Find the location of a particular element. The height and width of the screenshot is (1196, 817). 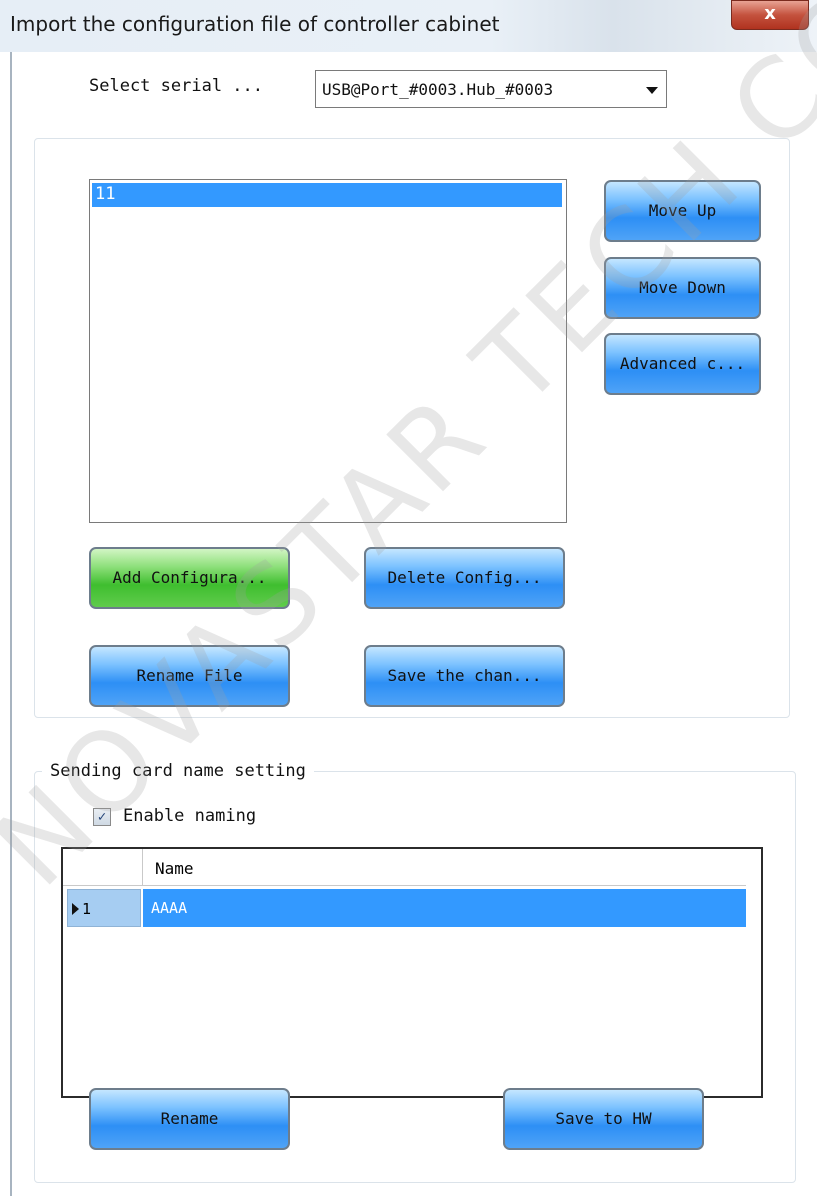

rename-file-button: Rename File is located at coordinates (189, 676).